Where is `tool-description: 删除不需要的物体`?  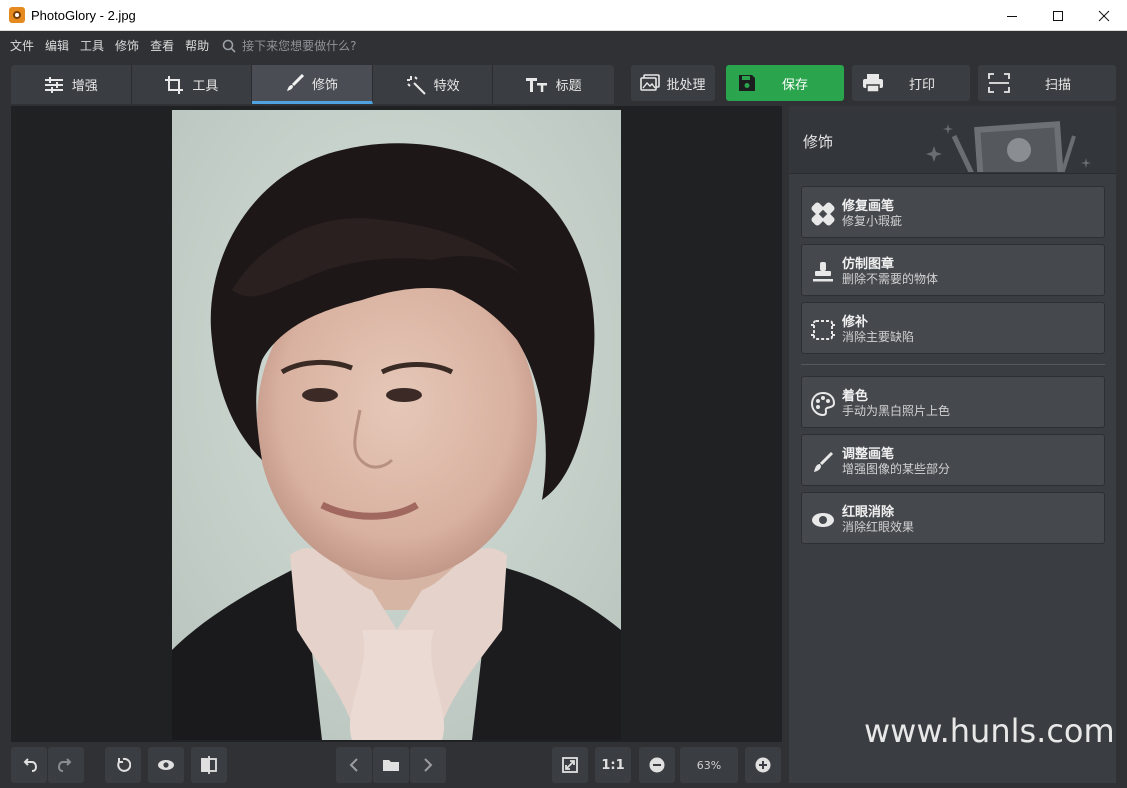 tool-description: 删除不需要的物体 is located at coordinates (890, 279).